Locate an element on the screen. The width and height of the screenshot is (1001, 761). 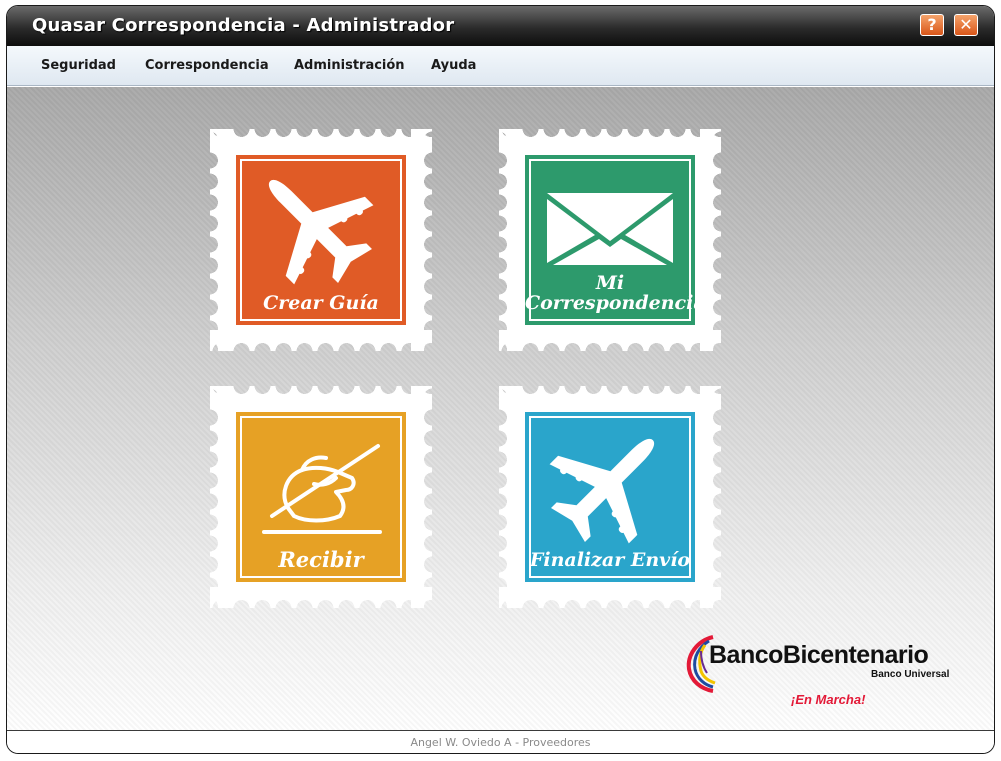
finalizar-envio-stamp-button: Finalizar Envío is located at coordinates (610, 497).